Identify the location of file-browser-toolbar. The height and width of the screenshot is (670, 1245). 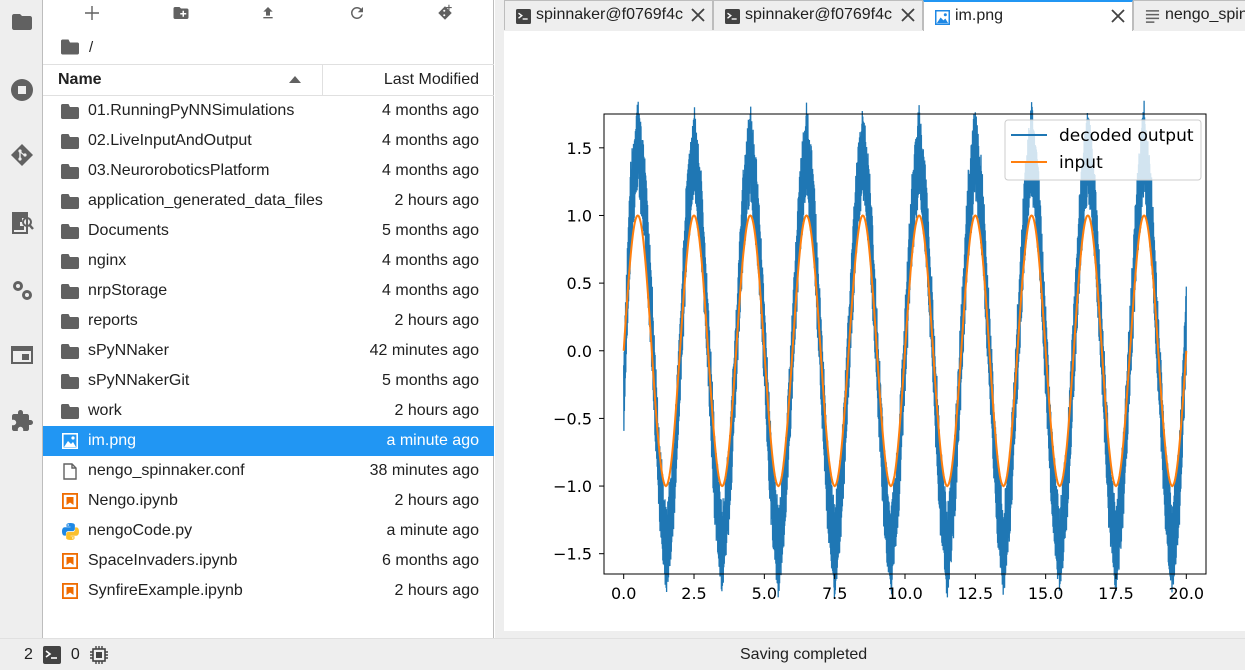
(268, 14).